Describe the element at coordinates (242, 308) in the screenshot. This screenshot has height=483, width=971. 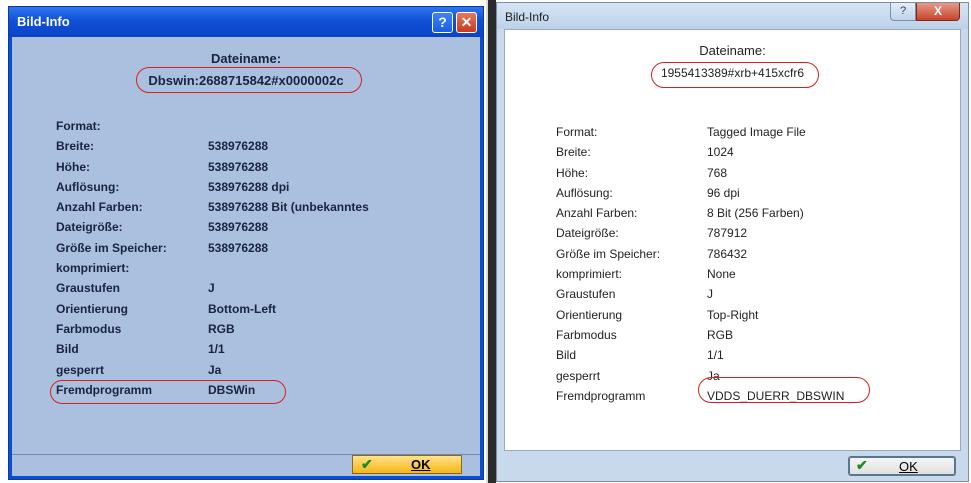
I see `info-value: Bottom-Left` at that location.